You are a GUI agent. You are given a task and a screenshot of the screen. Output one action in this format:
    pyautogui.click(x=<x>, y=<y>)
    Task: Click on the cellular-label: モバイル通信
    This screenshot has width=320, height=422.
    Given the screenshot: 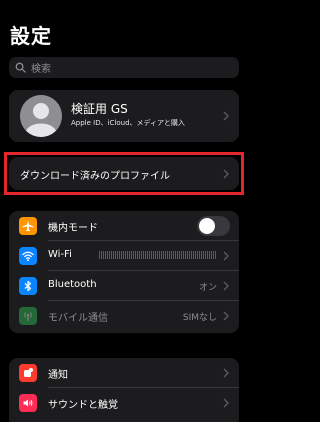 What is the action you would take?
    pyautogui.click(x=78, y=318)
    